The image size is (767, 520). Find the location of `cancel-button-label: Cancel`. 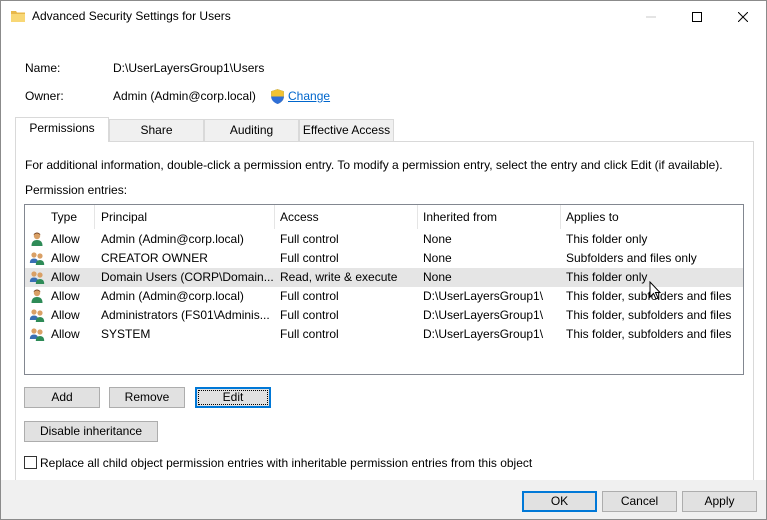

cancel-button-label: Cancel is located at coordinates (639, 501).